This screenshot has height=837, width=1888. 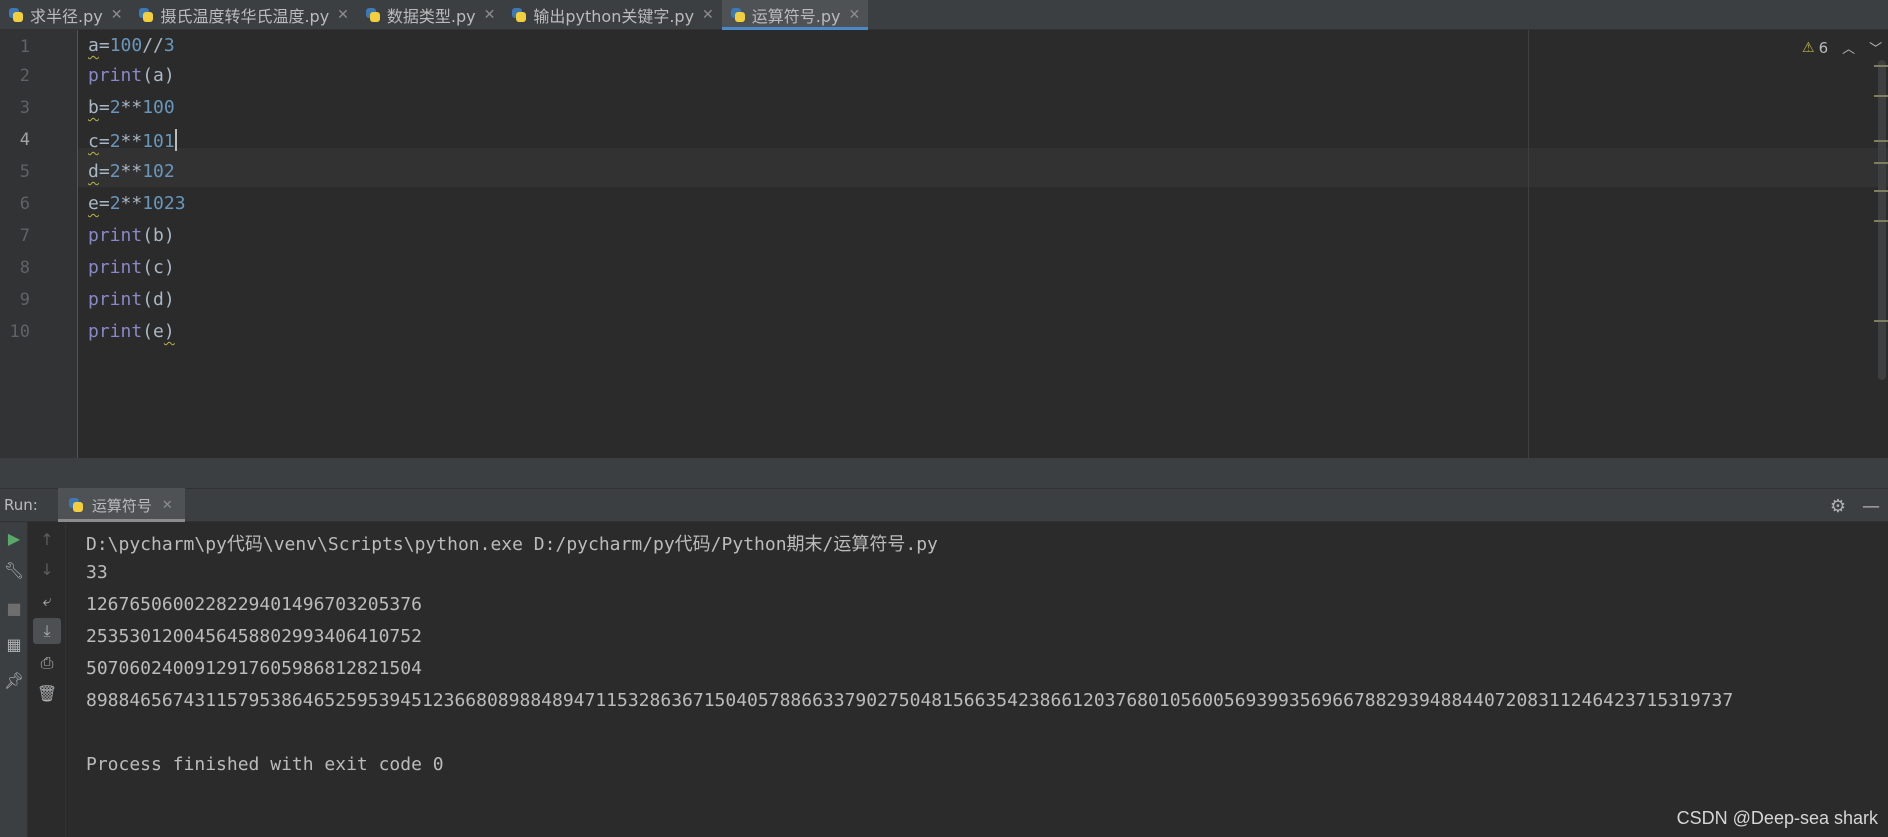 What do you see at coordinates (158, 267) in the screenshot?
I see `code-token: c` at bounding box center [158, 267].